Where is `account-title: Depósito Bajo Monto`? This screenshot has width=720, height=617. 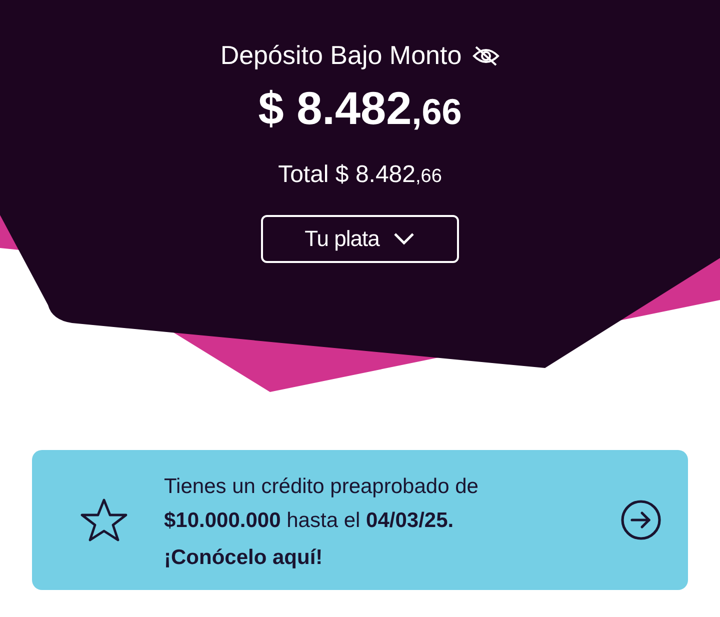 account-title: Depósito Bajo Monto is located at coordinates (341, 55).